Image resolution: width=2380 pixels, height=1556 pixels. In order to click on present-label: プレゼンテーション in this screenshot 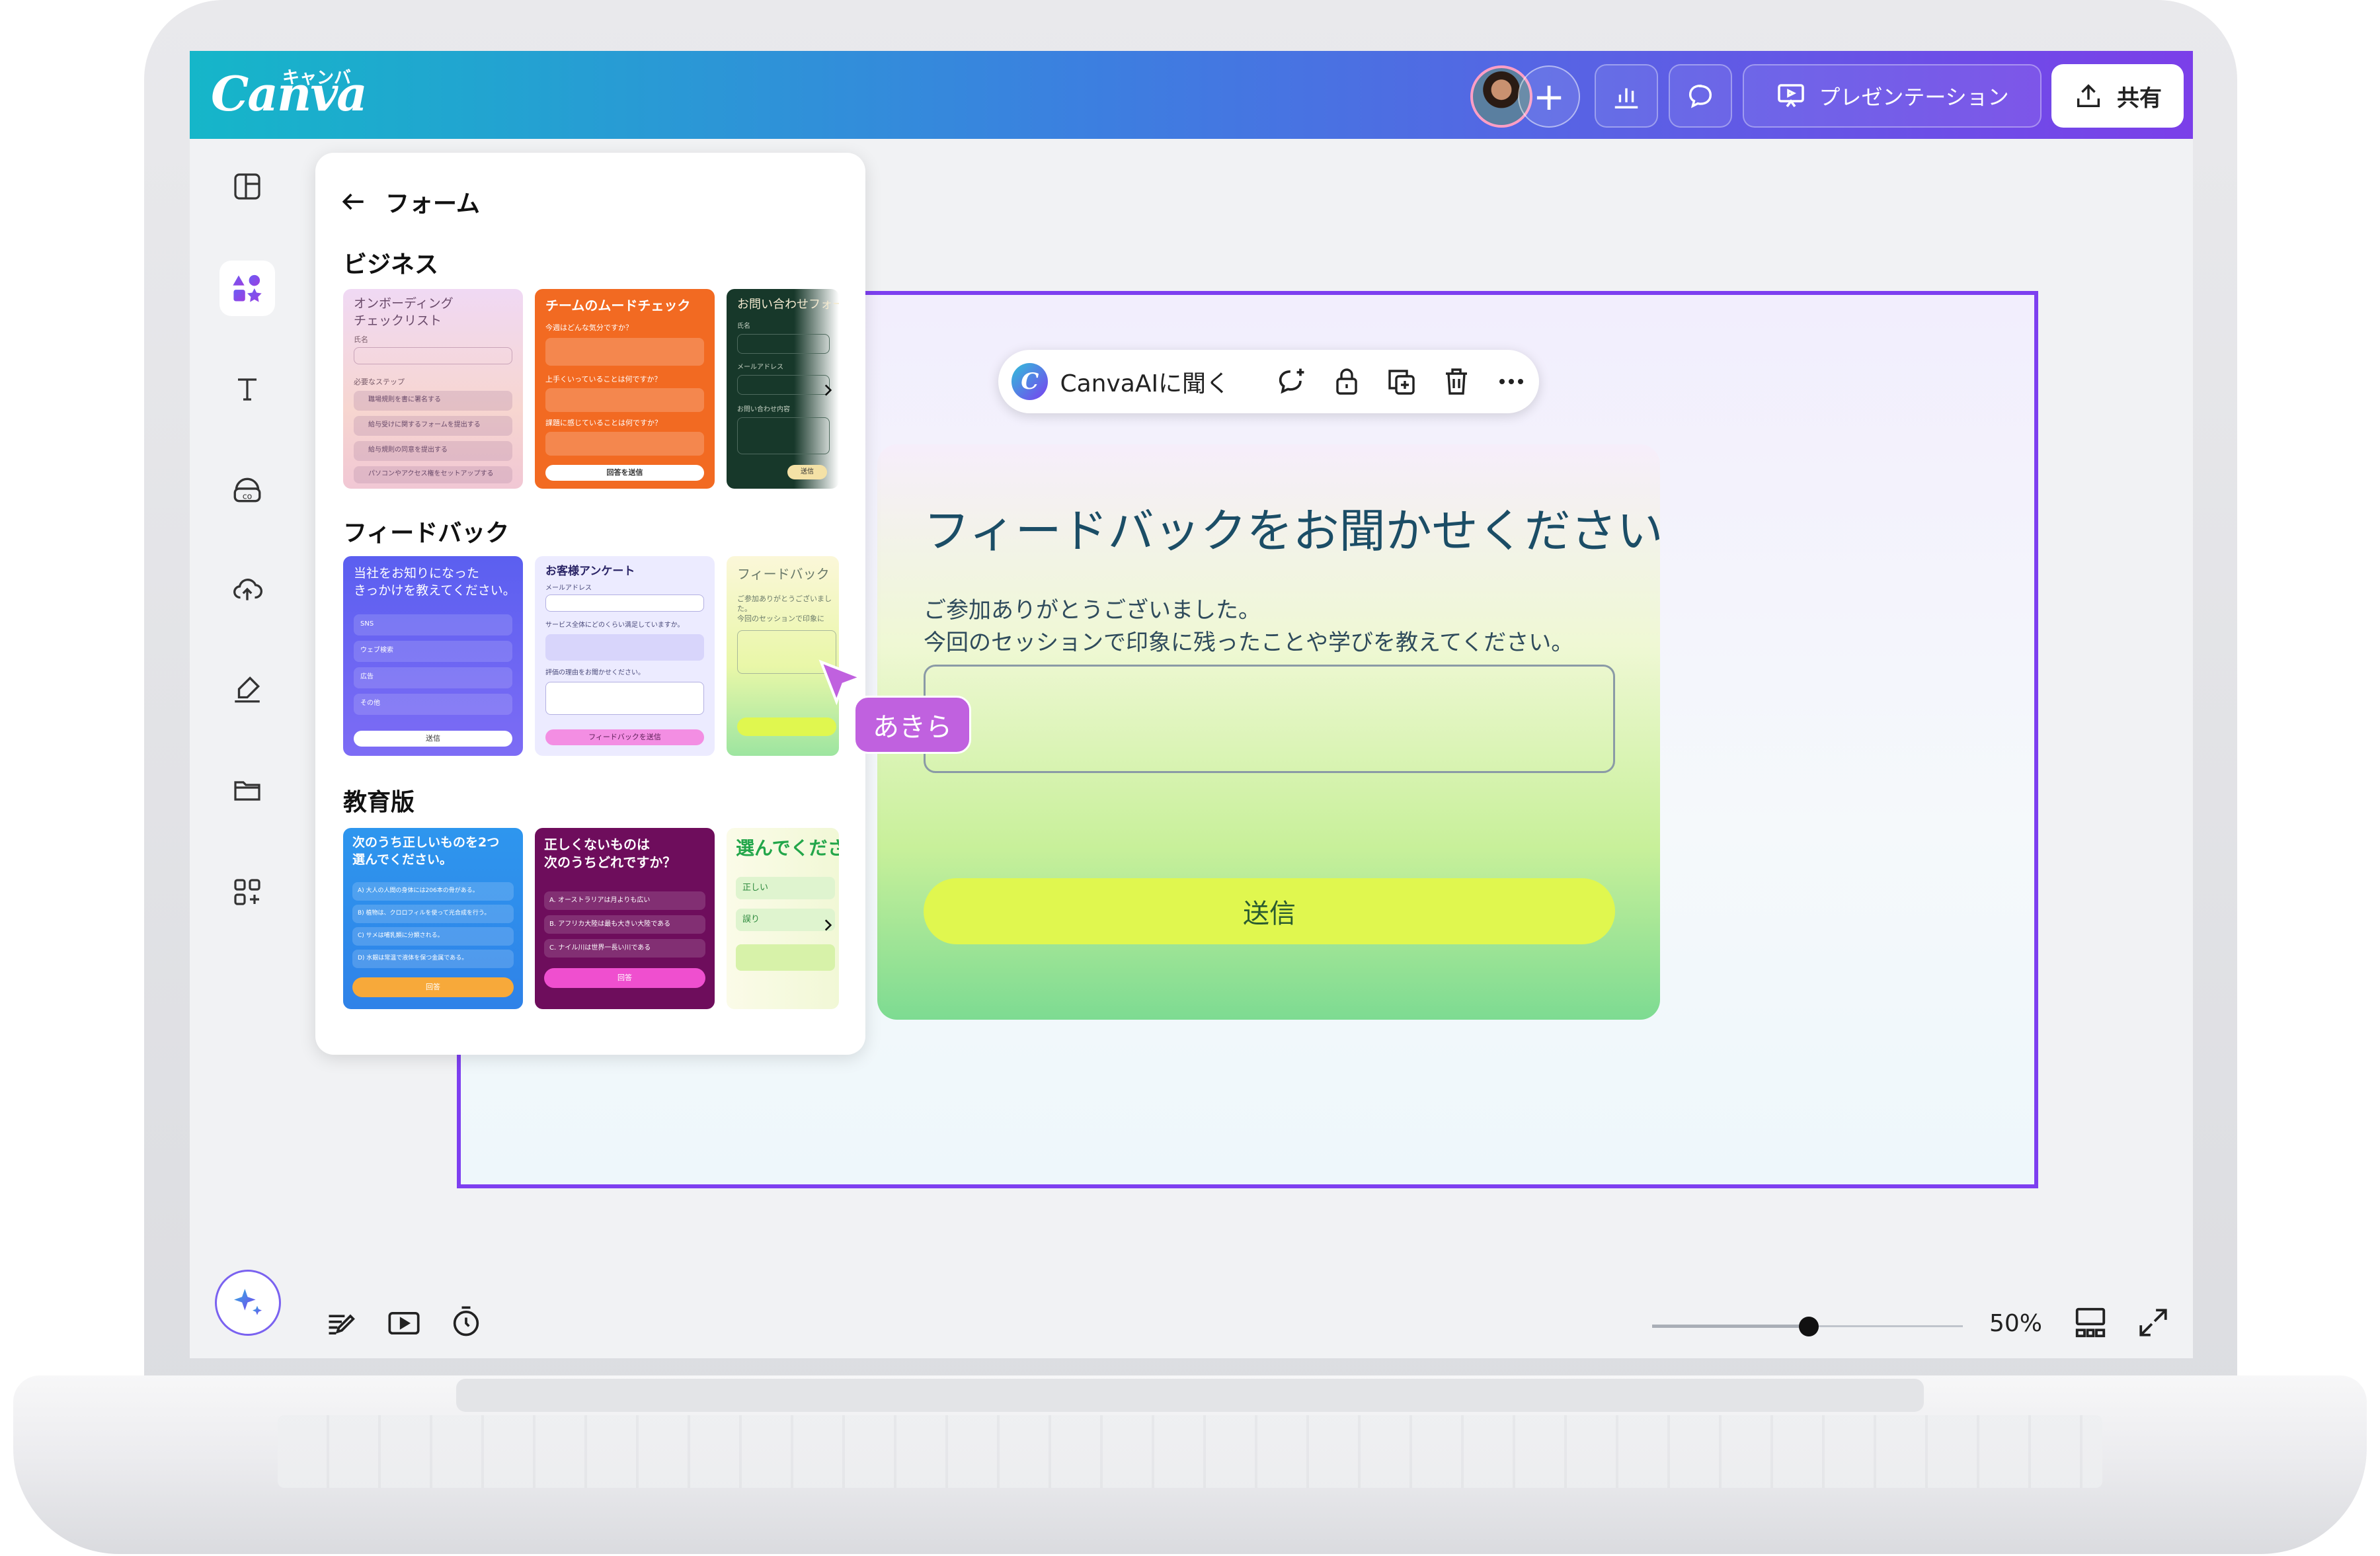, I will do `click(1914, 97)`.